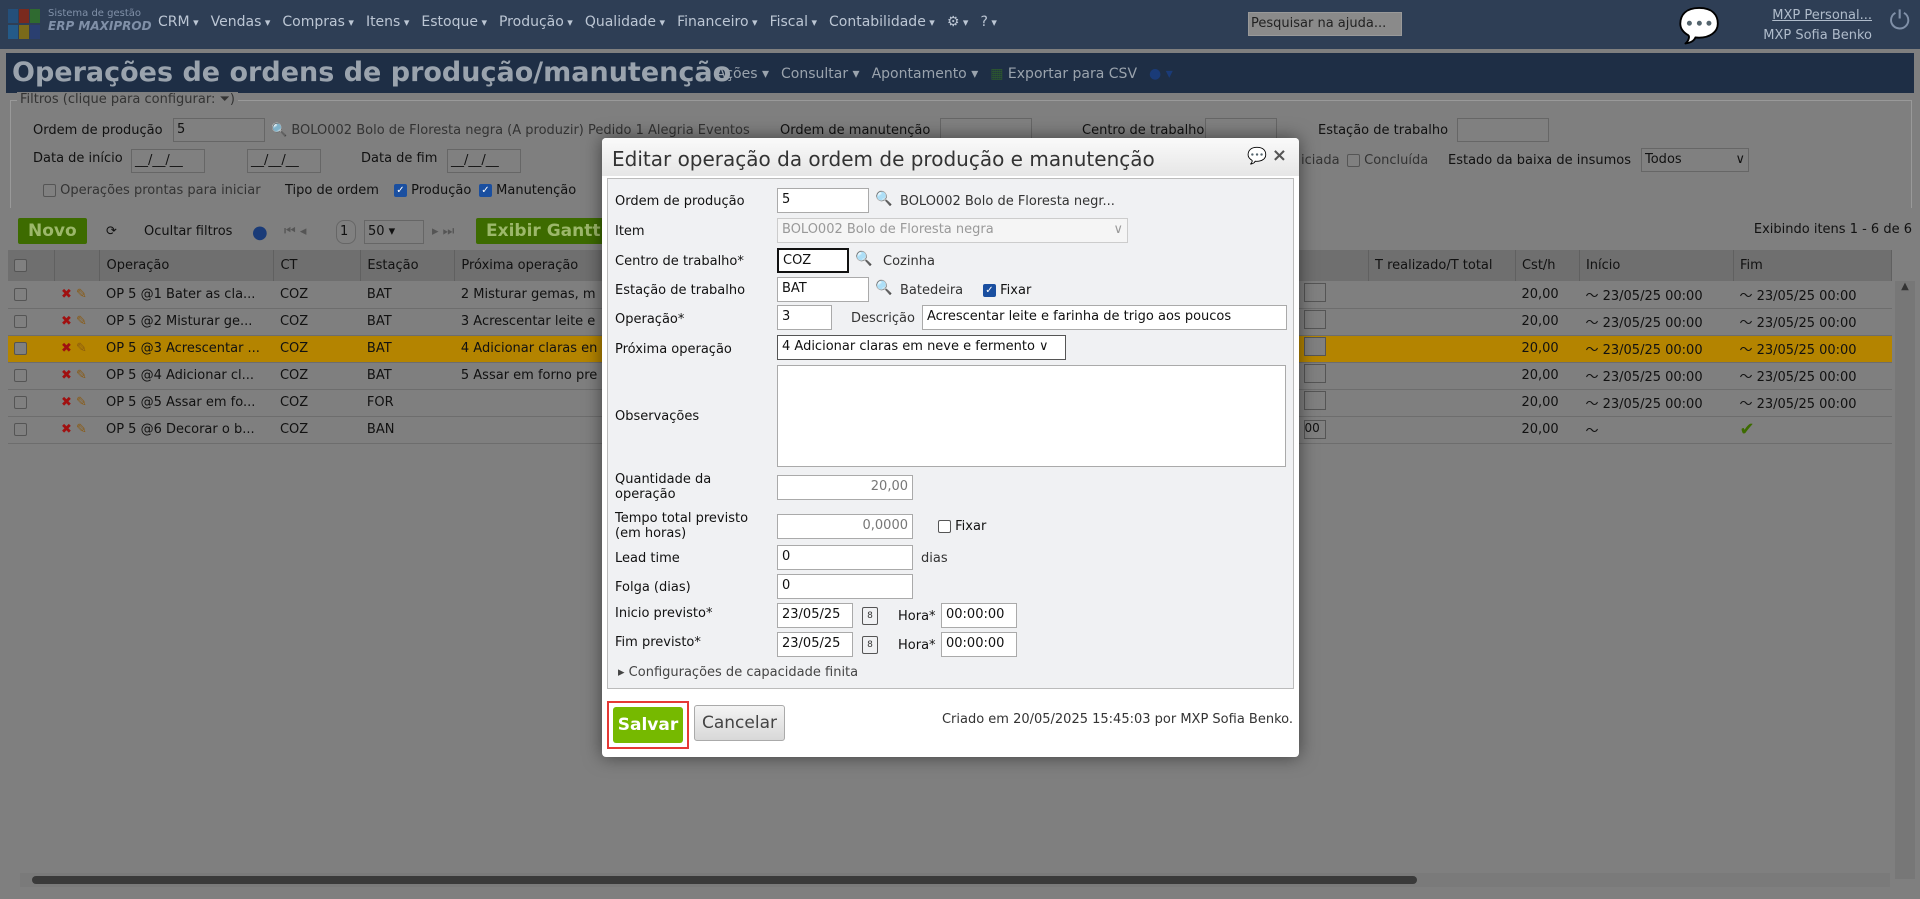  What do you see at coordinates (845, 586) in the screenshot?
I see `folga-input: 0` at bounding box center [845, 586].